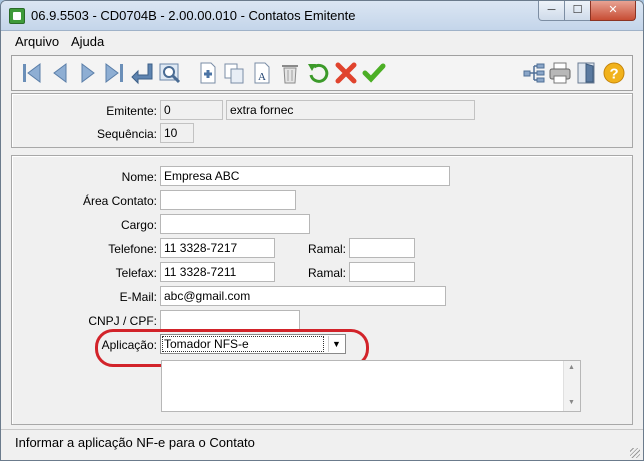 Image resolution: width=644 pixels, height=461 pixels. Describe the element at coordinates (208, 73) in the screenshot. I see `add-icon` at that location.